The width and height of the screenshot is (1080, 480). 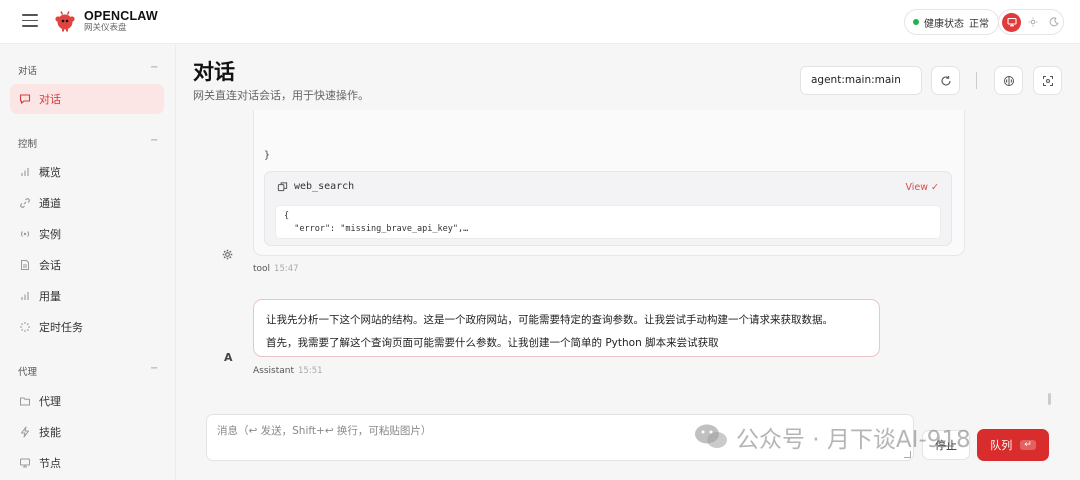 I want to click on health-label: 健康状态, so click(x=944, y=24).